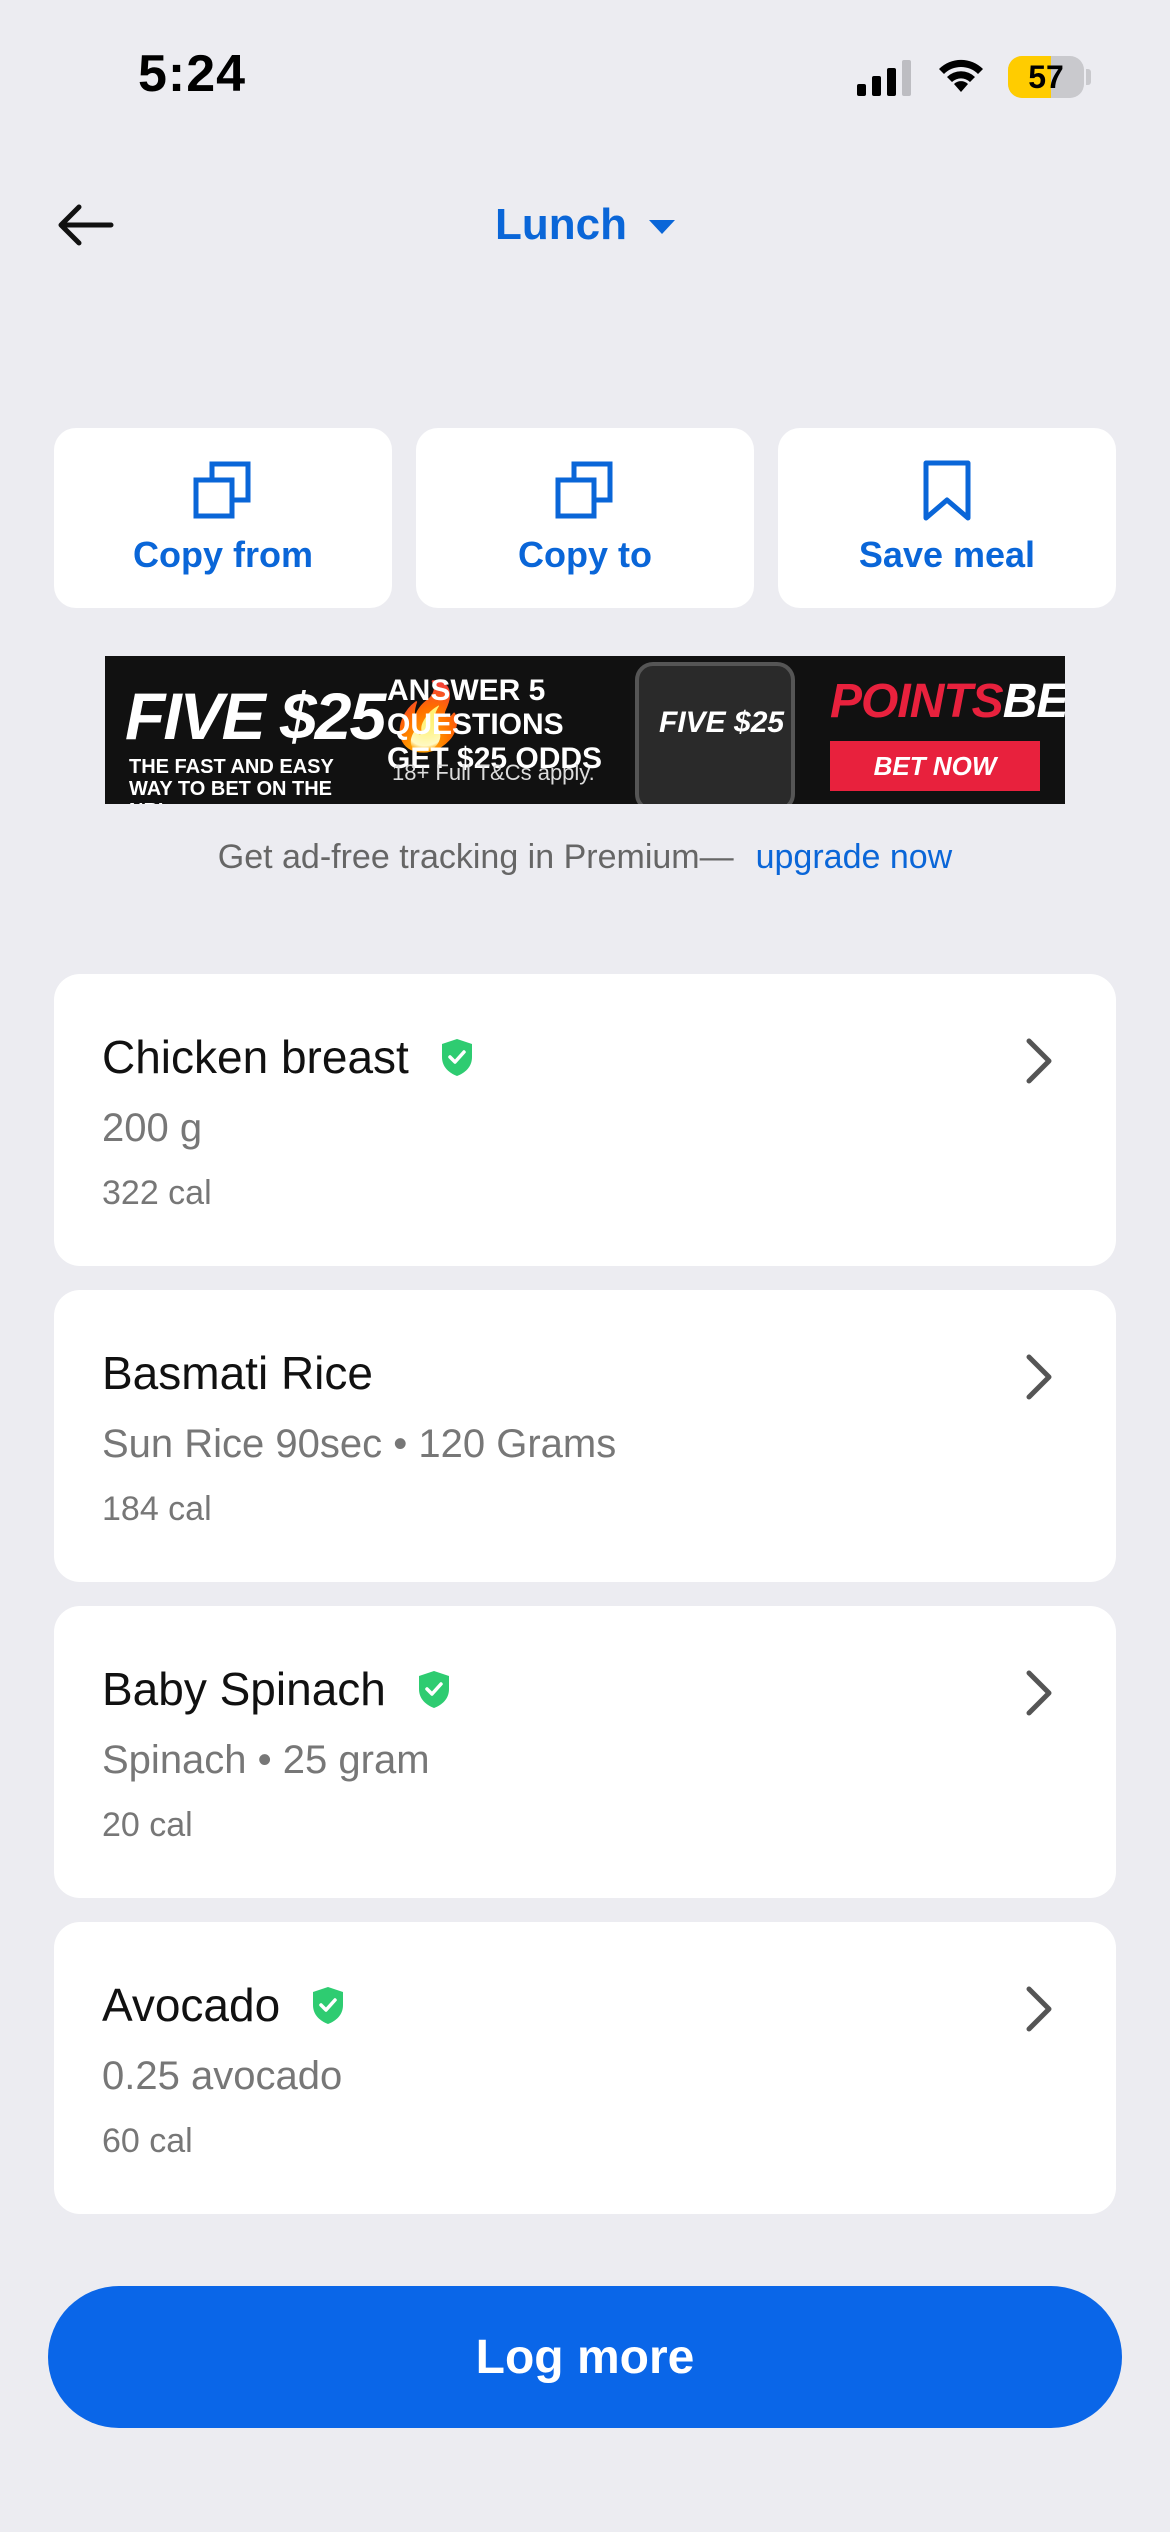 This screenshot has width=1170, height=2532. What do you see at coordinates (947, 554) in the screenshot?
I see `save-meal-label: Save meal` at bounding box center [947, 554].